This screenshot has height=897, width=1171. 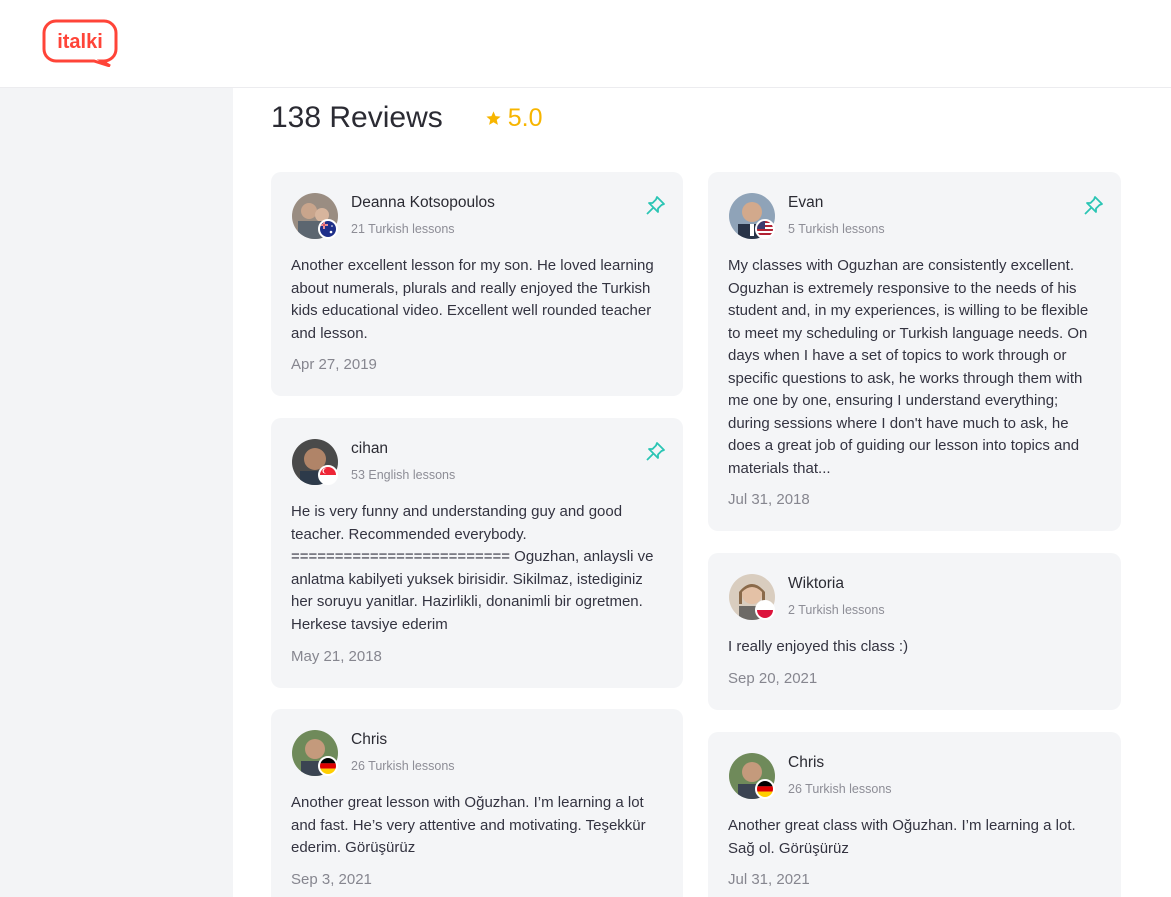 I want to click on reviewer-name: Wiktoria, so click(x=816, y=584).